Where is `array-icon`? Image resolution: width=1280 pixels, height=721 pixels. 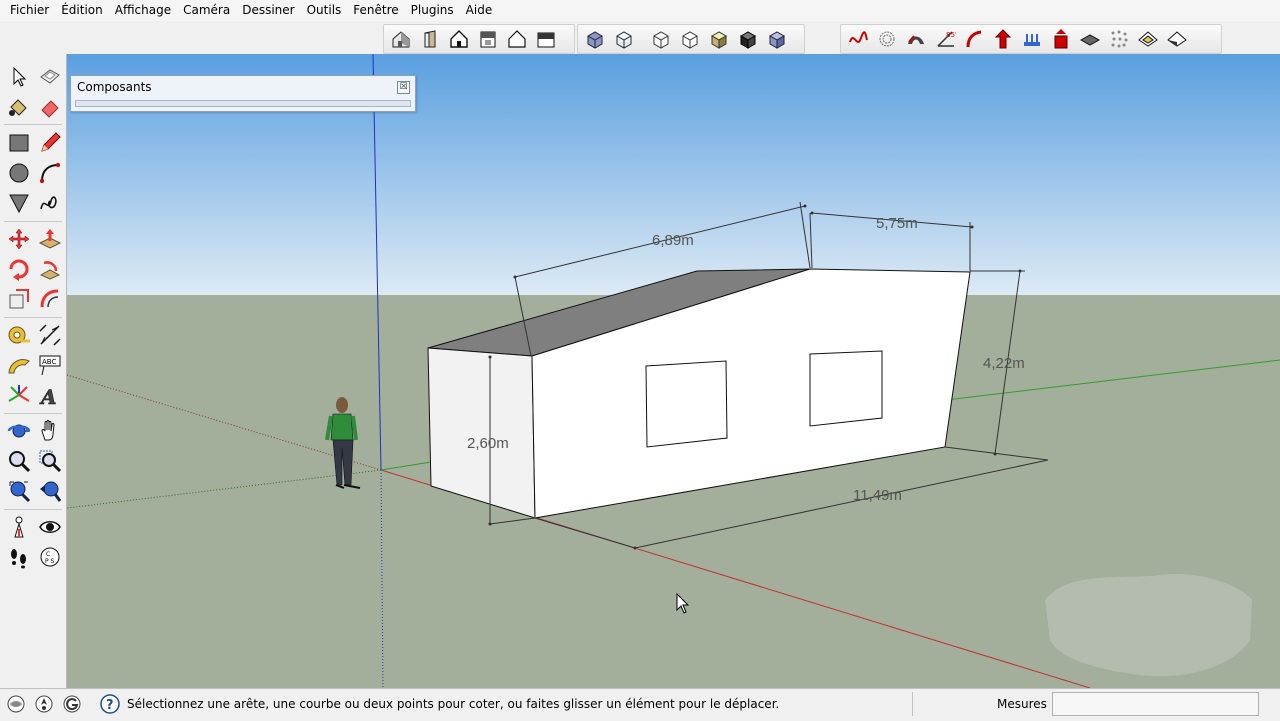
array-icon is located at coordinates (1031, 39).